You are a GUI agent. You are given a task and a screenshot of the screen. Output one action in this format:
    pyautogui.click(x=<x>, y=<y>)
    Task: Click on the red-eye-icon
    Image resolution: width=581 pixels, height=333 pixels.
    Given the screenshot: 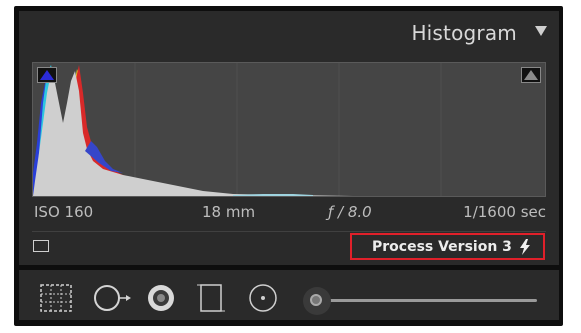 What is the action you would take?
    pyautogui.click(x=161, y=298)
    